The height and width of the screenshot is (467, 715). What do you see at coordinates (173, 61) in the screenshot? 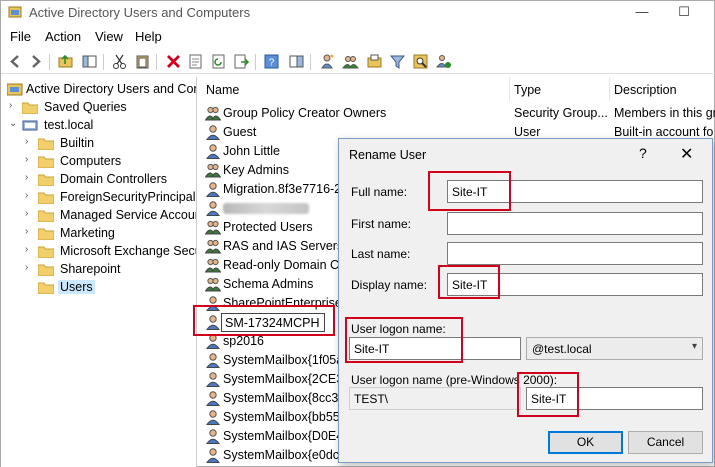
I see `delete-icon` at bounding box center [173, 61].